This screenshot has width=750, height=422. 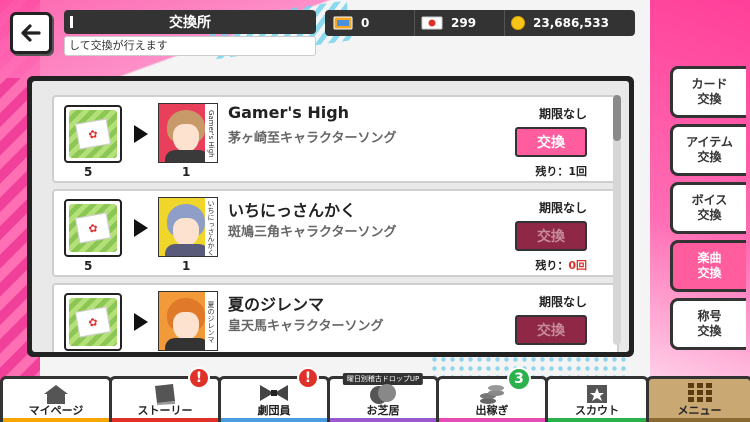 I want to click on song-subtitle: 茅ヶ崎至キャラクターソング, so click(x=312, y=138).